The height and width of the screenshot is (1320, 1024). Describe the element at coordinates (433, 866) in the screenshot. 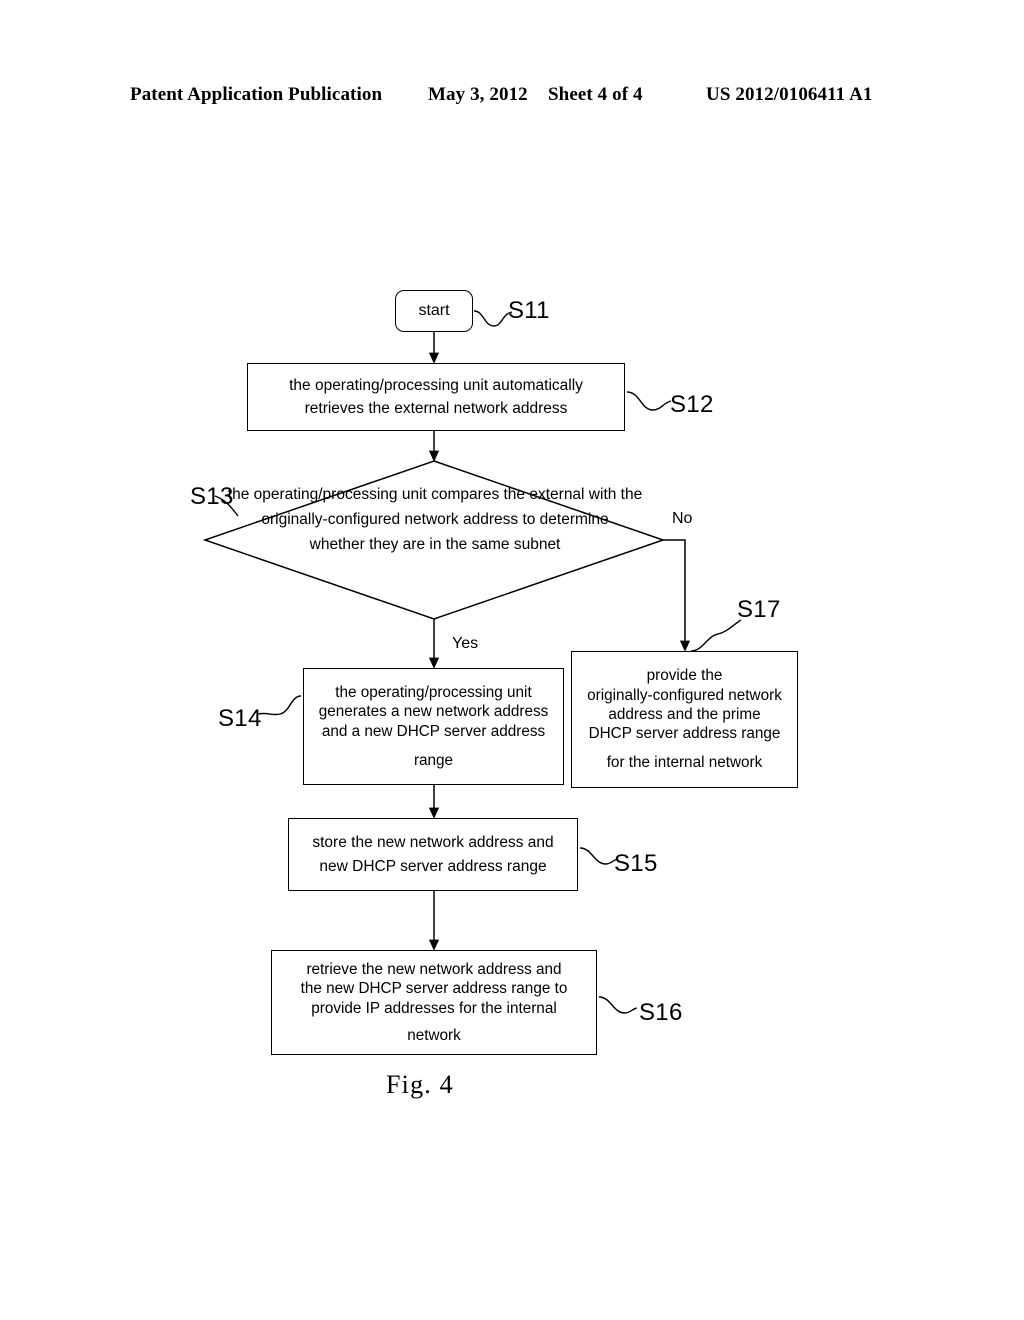

I see `node-s15-line-2: new DHCP server address range` at that location.